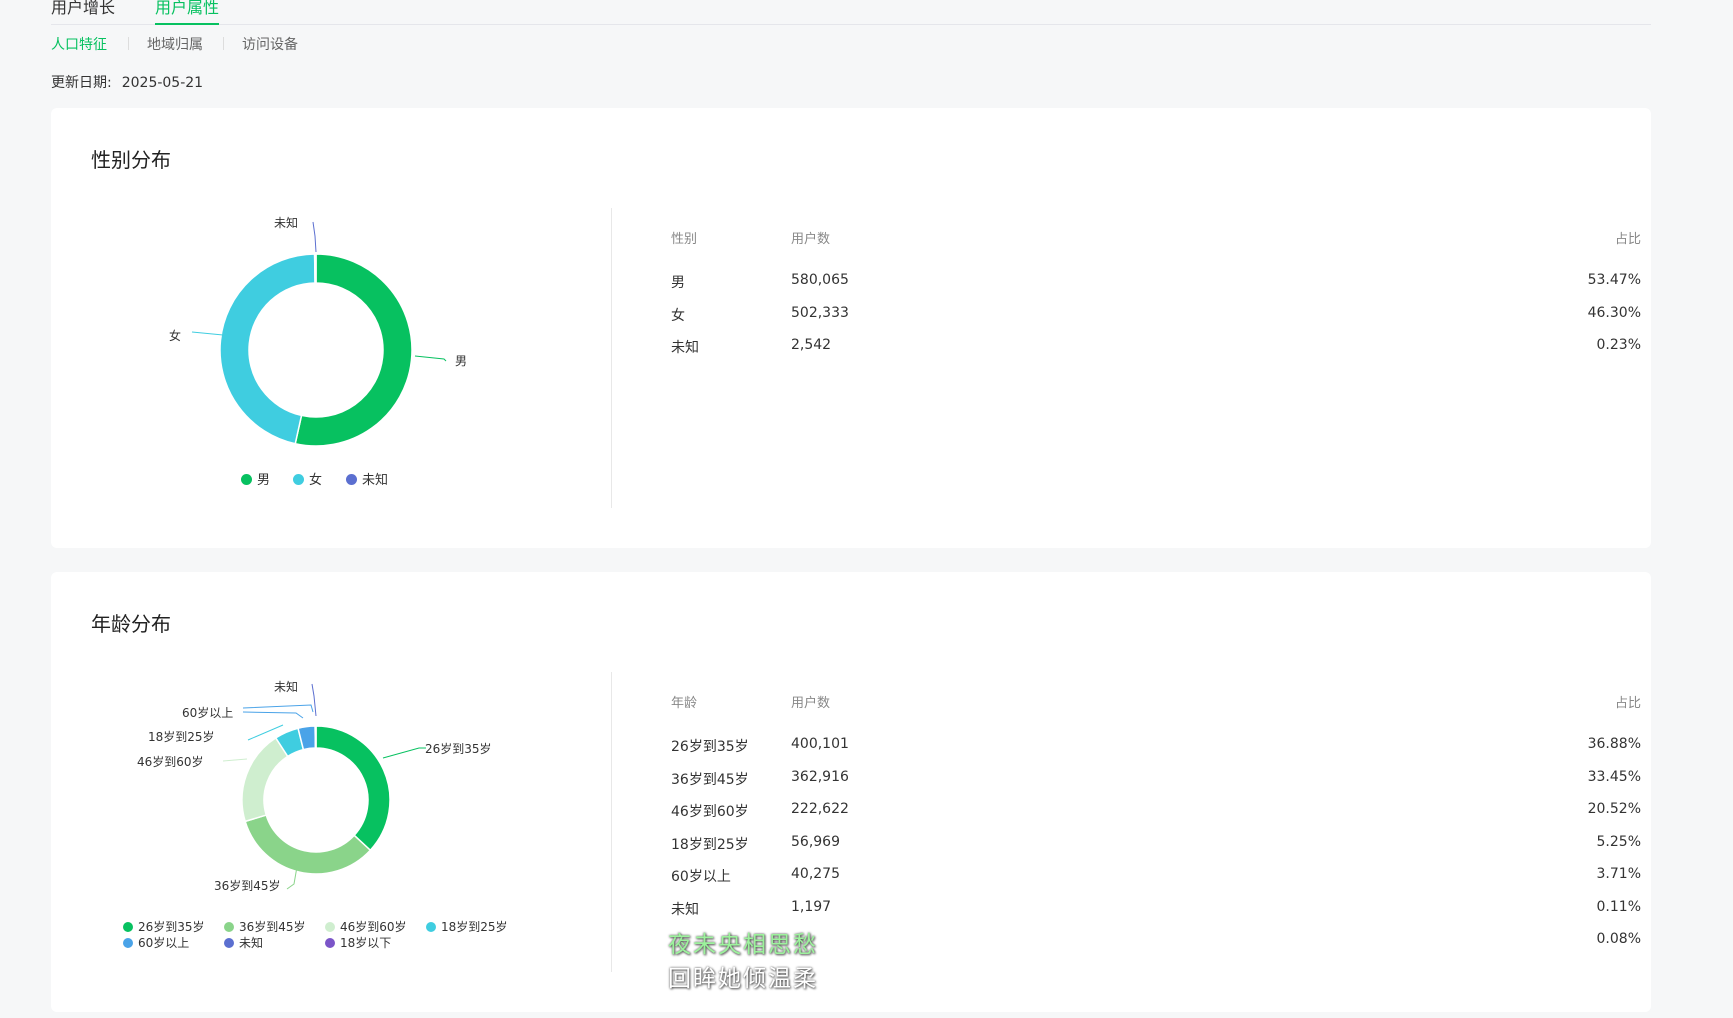  I want to click on legend-item-60plus: 60岁以上, so click(156, 942).